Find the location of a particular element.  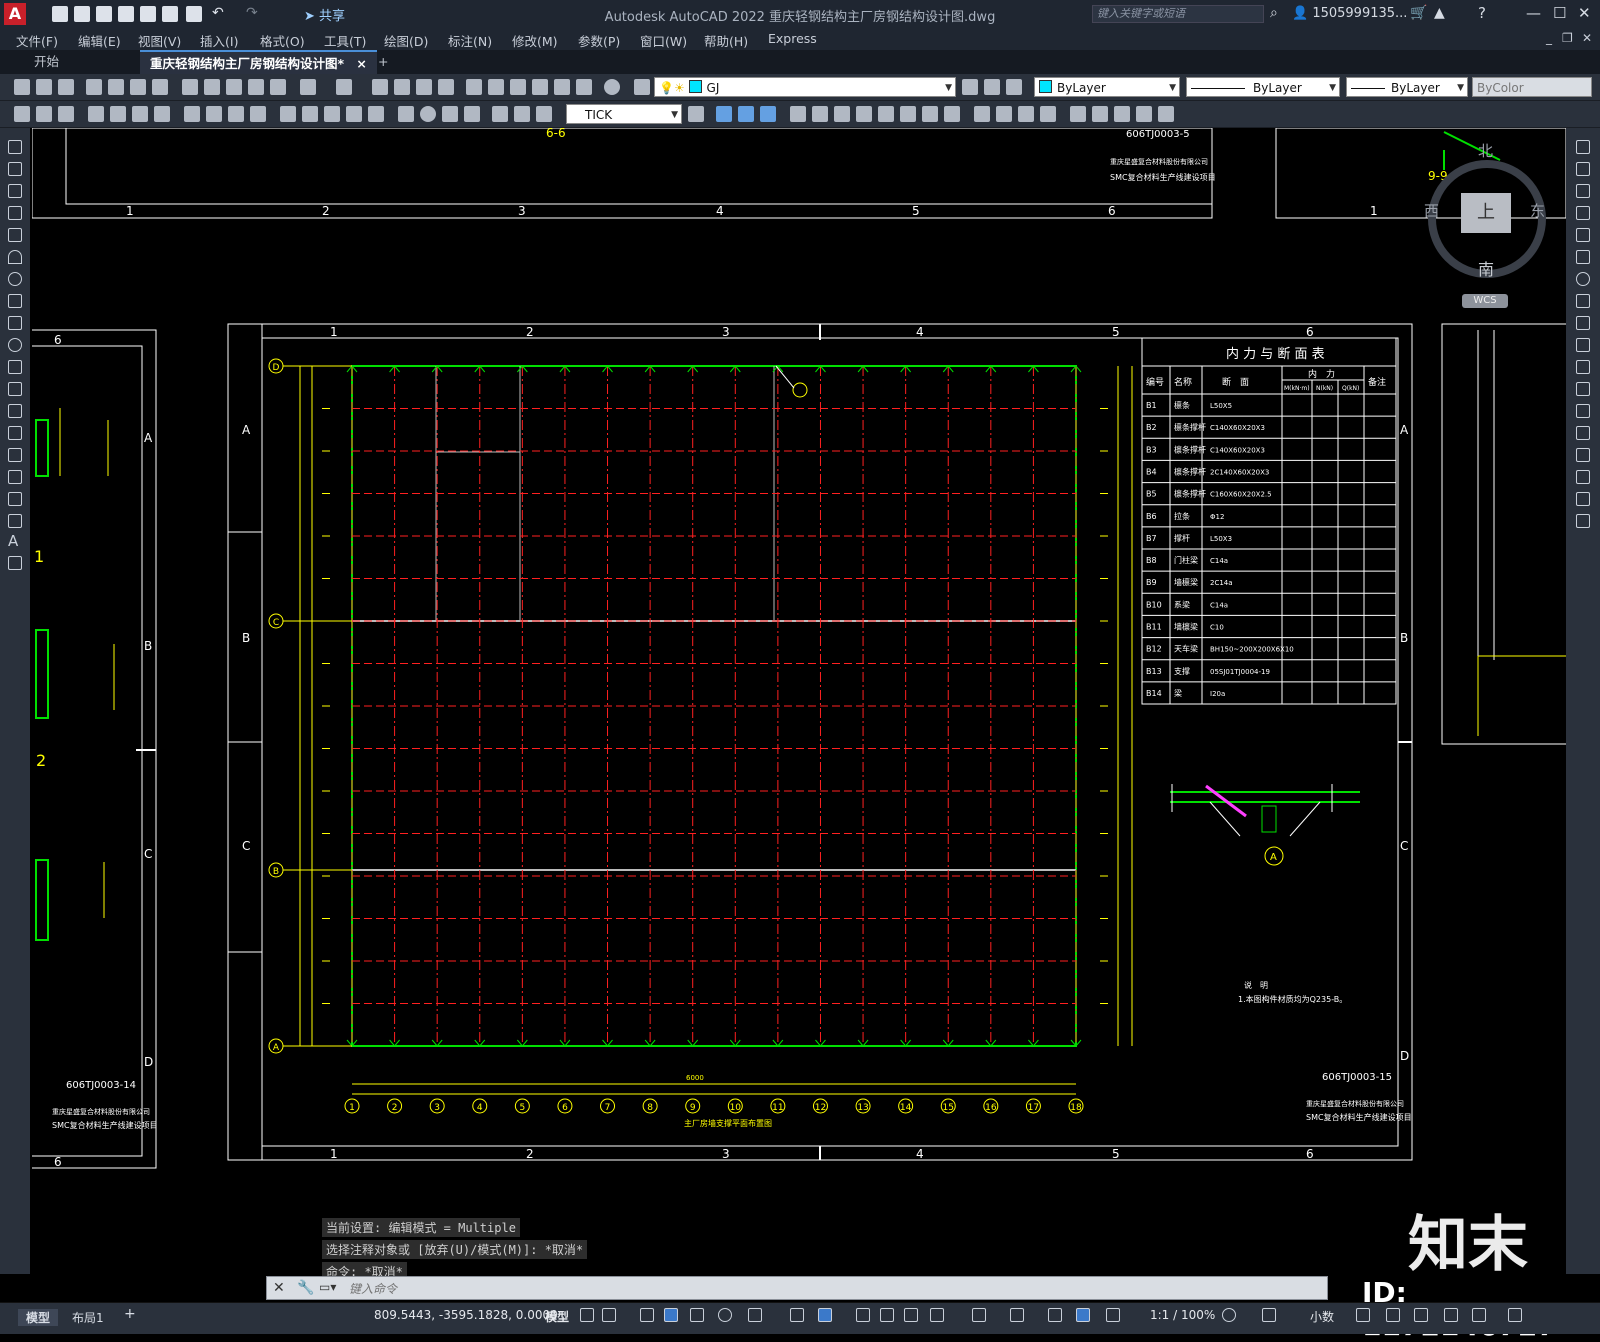

tab-document: 重庆轻钢结构主厂房钢结构设计图* × is located at coordinates (258, 63).